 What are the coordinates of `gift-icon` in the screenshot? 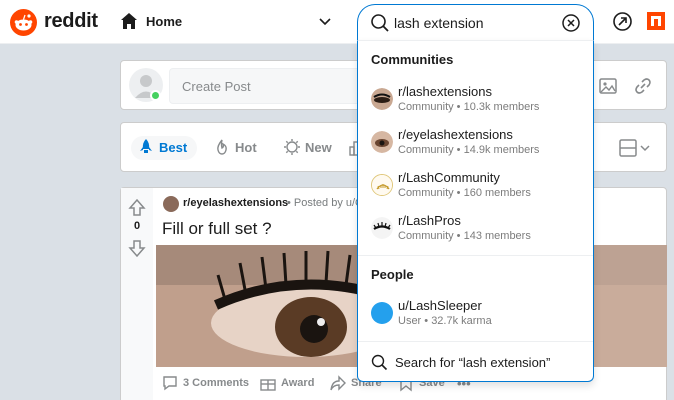 It's located at (268, 385).